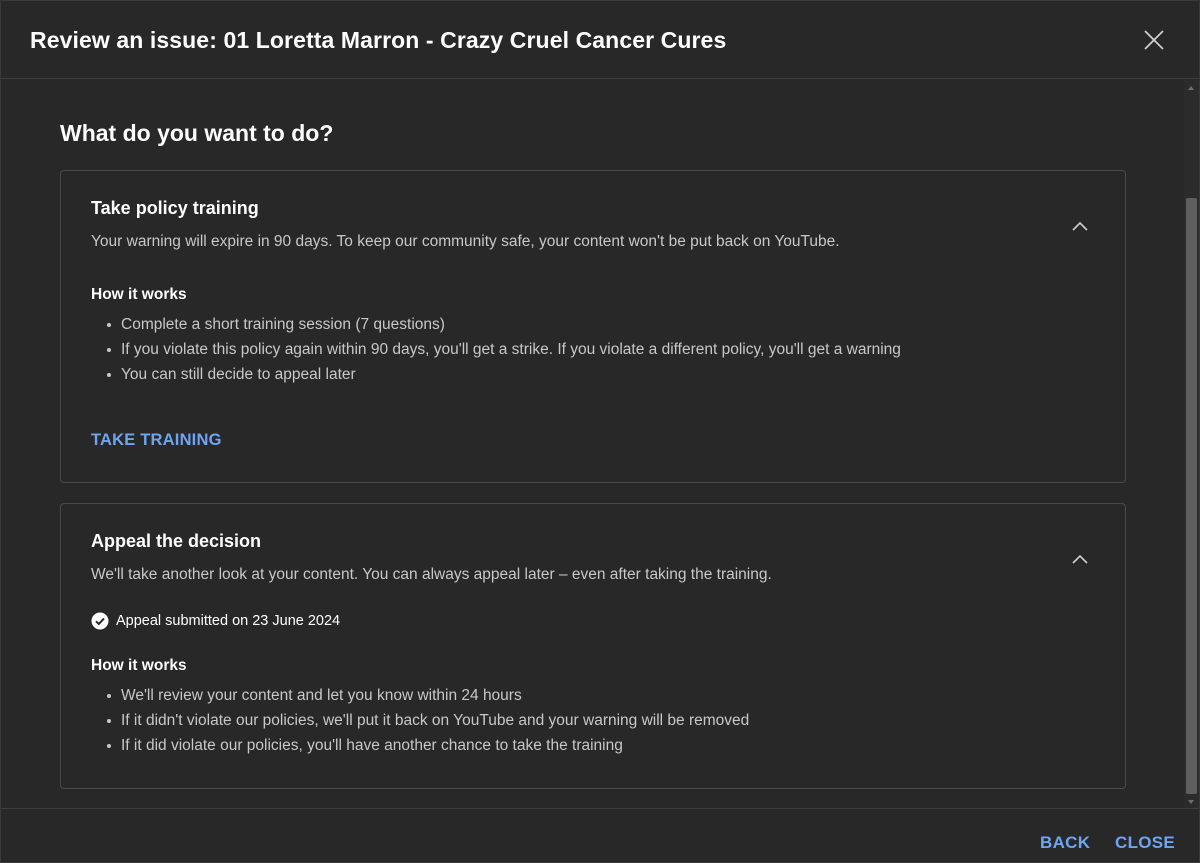 The image size is (1200, 863). What do you see at coordinates (228, 621) in the screenshot?
I see `appeal-status-text: Appeal submitted on 23 June 2024` at bounding box center [228, 621].